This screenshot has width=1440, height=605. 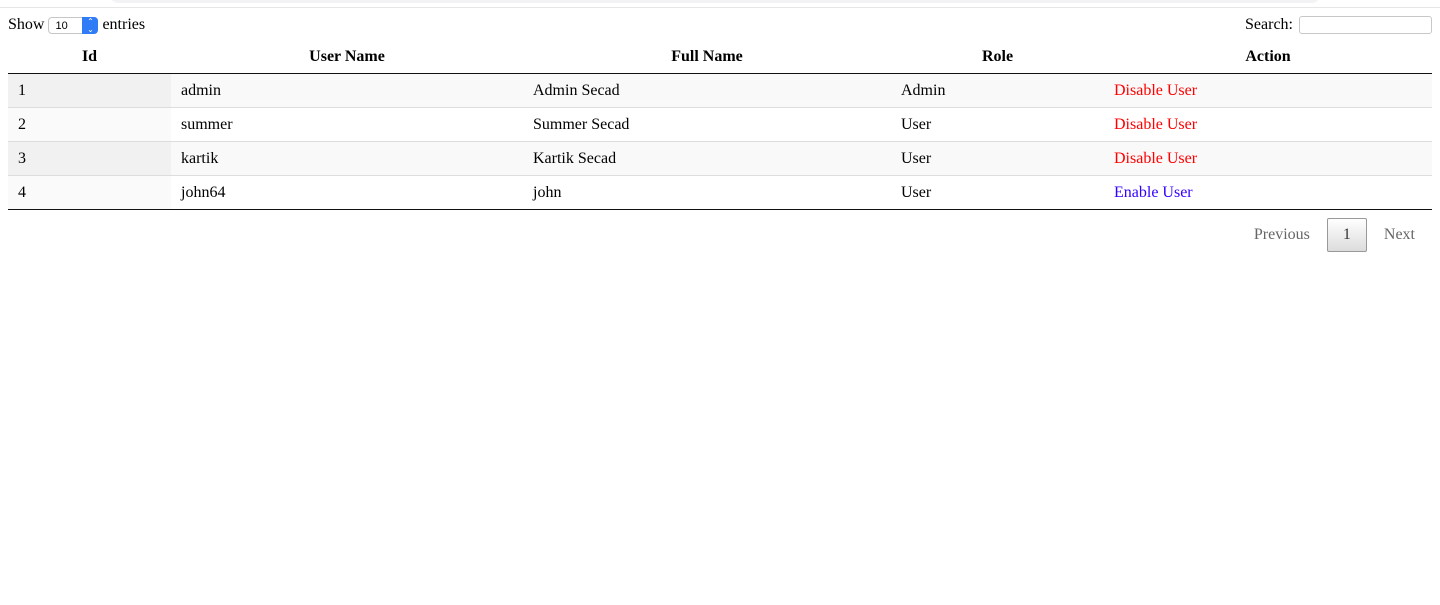 I want to click on cell-id: 4, so click(x=89, y=192).